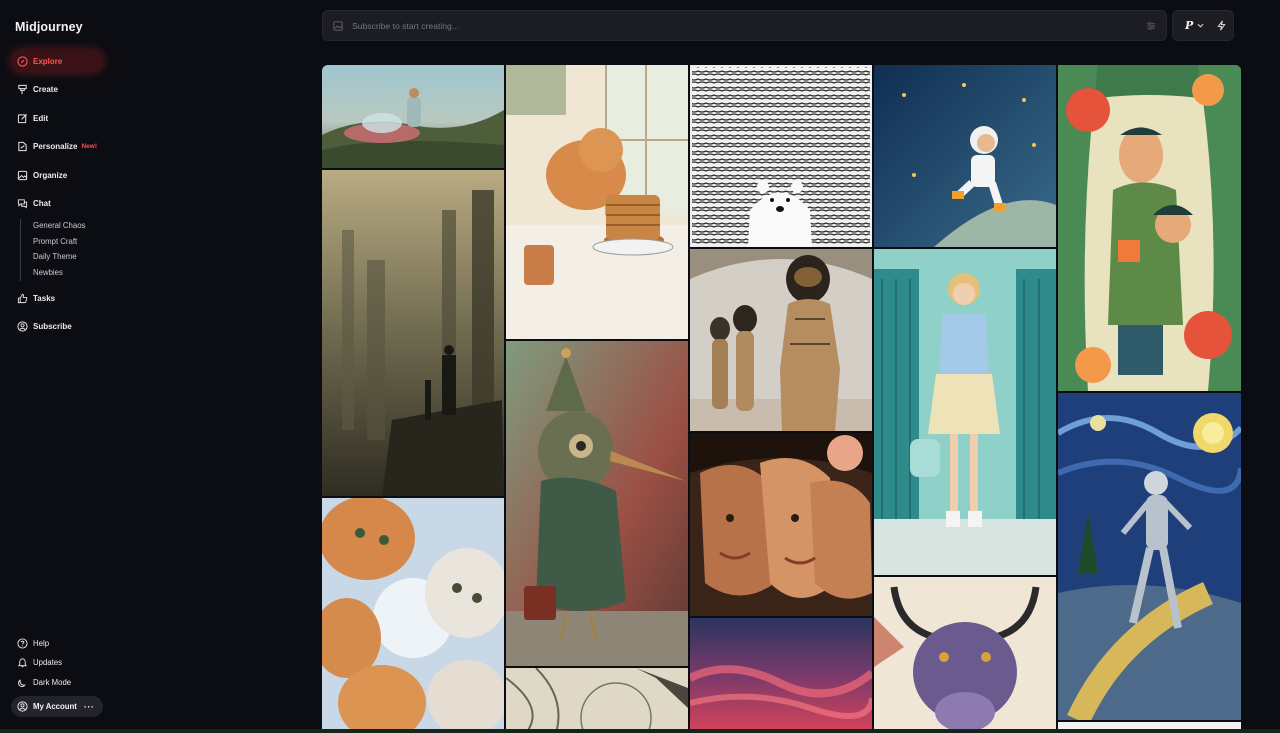 The image size is (1280, 733). What do you see at coordinates (413, 615) in the screenshot?
I see `gallery-image-cats-looking-down` at bounding box center [413, 615].